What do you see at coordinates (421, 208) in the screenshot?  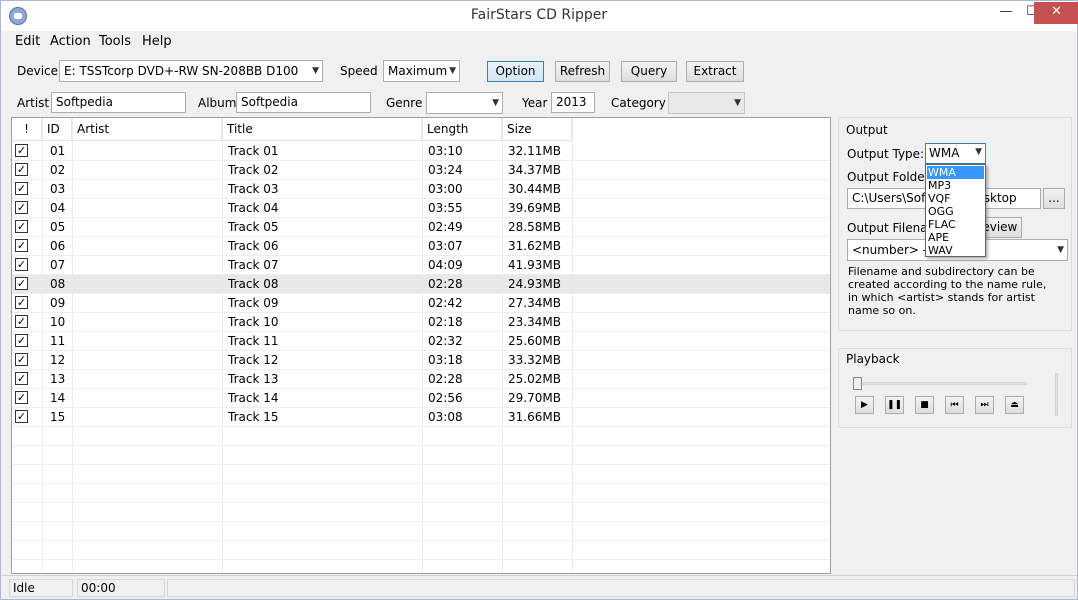 I see `table-row: ✓ 04 Track 04 03:55 39.69MB` at bounding box center [421, 208].